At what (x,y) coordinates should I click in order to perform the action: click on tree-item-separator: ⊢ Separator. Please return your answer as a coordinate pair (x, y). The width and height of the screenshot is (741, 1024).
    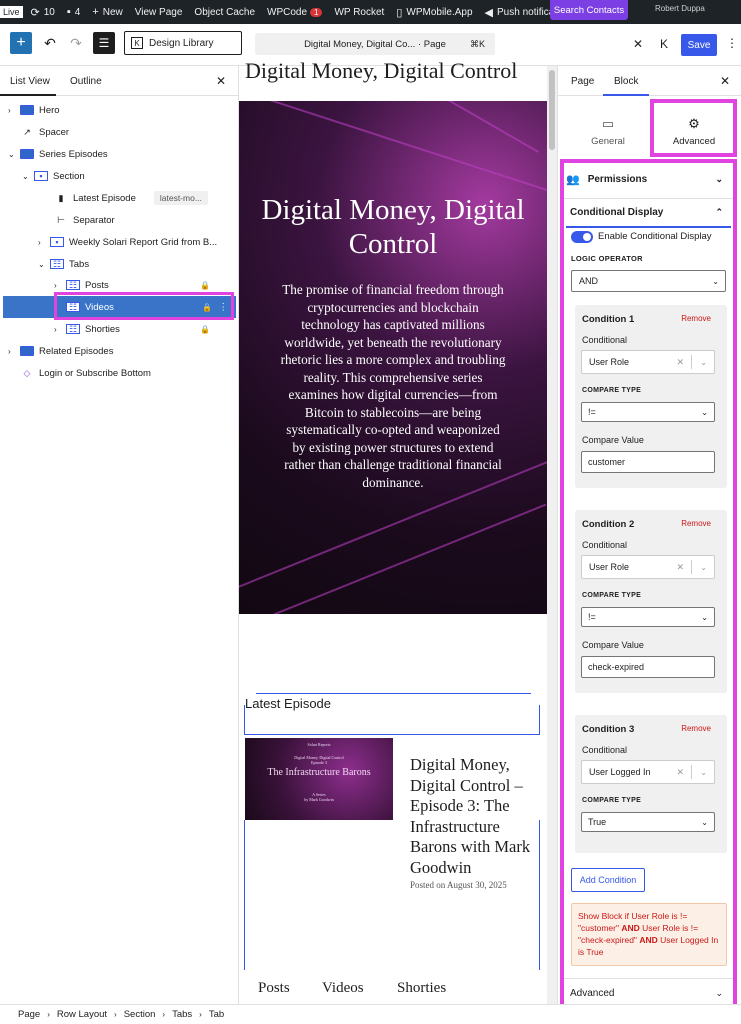
    Looking at the image, I should click on (84, 220).